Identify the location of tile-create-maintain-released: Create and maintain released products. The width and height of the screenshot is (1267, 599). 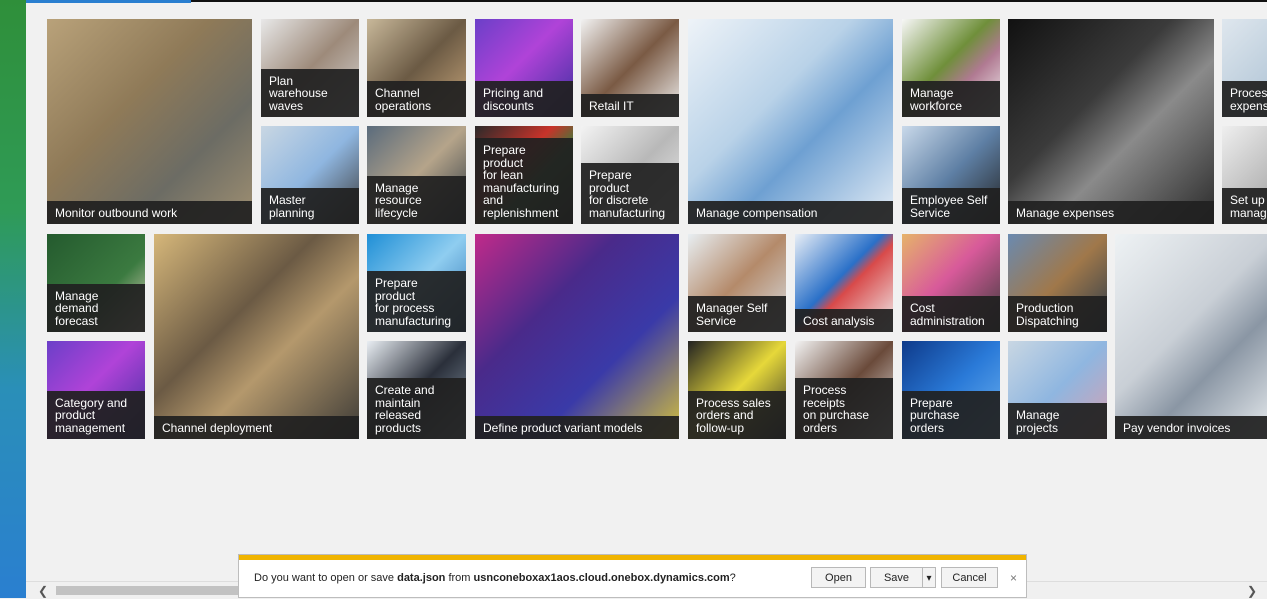
(416, 390).